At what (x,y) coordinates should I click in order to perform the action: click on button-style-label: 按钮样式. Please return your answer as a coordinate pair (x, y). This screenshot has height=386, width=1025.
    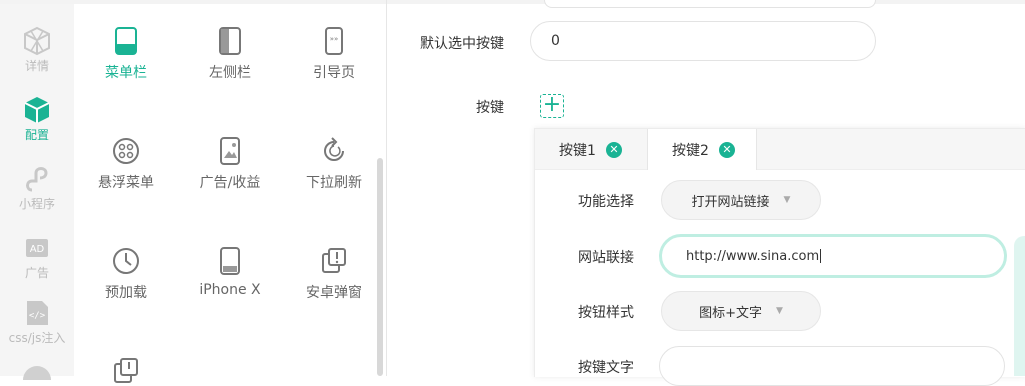
    Looking at the image, I should click on (606, 313).